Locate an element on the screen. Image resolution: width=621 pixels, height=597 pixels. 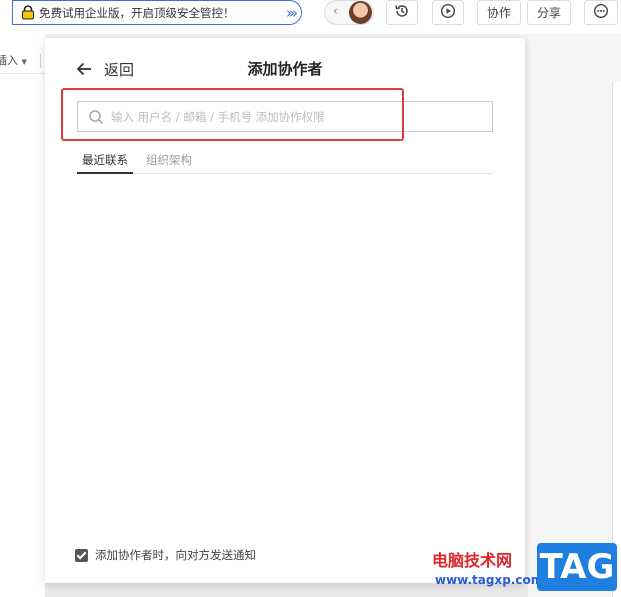
search-icon is located at coordinates (96, 117).